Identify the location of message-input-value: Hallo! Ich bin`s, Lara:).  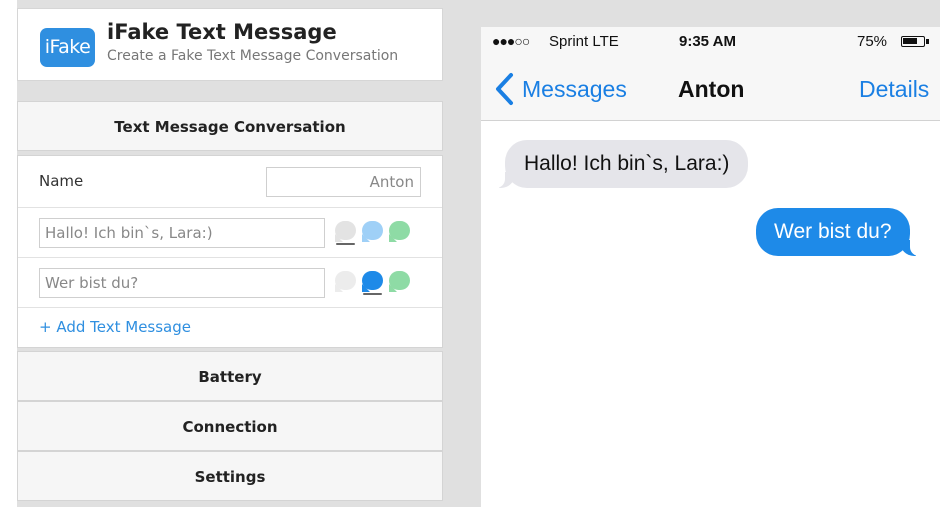
(129, 233).